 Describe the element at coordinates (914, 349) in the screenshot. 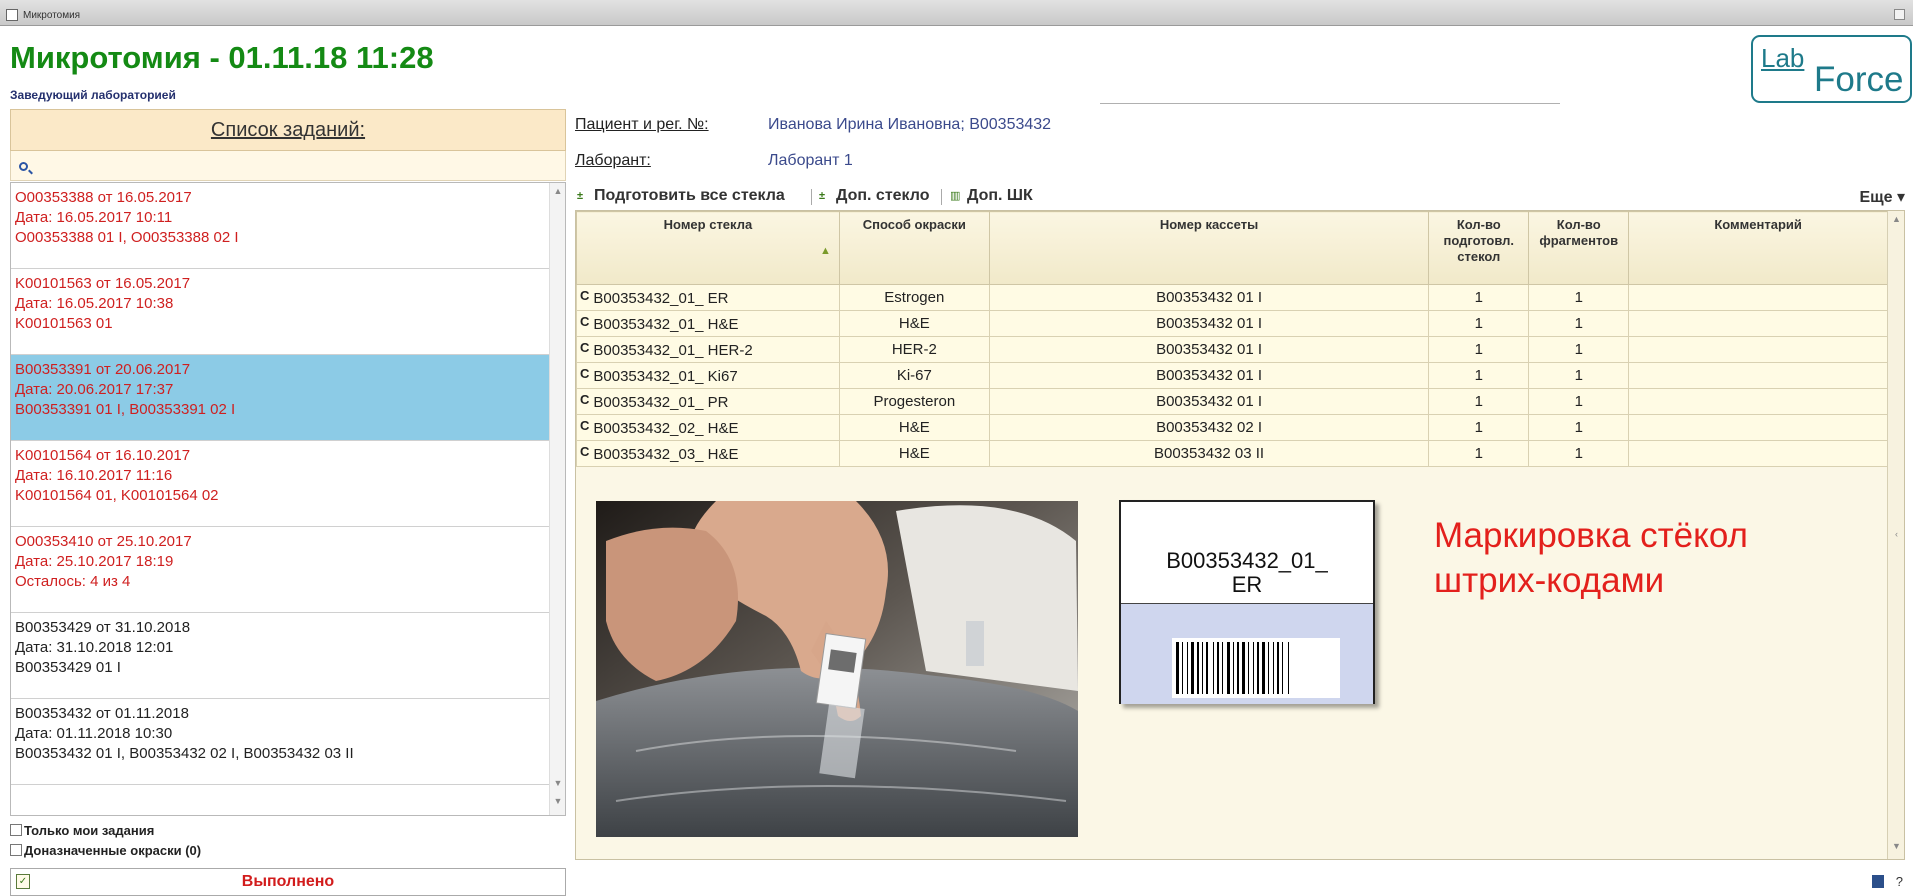

I see `cell-stain: HER-2` at that location.